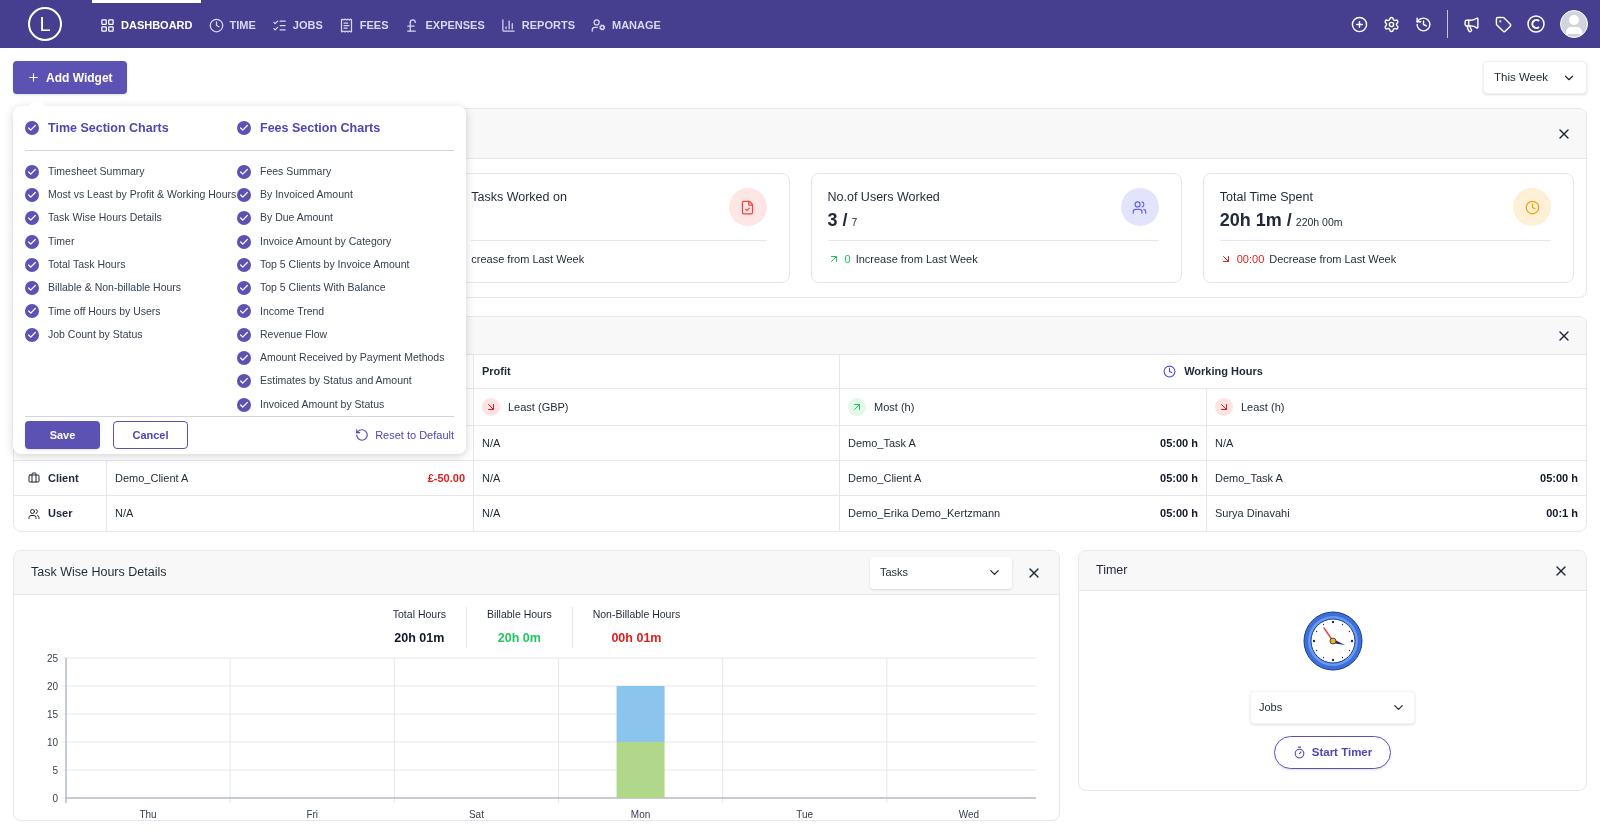 This screenshot has height=830, width=1600. Describe the element at coordinates (326, 241) in the screenshot. I see `widget-option: Invoice Amount by Category` at that location.